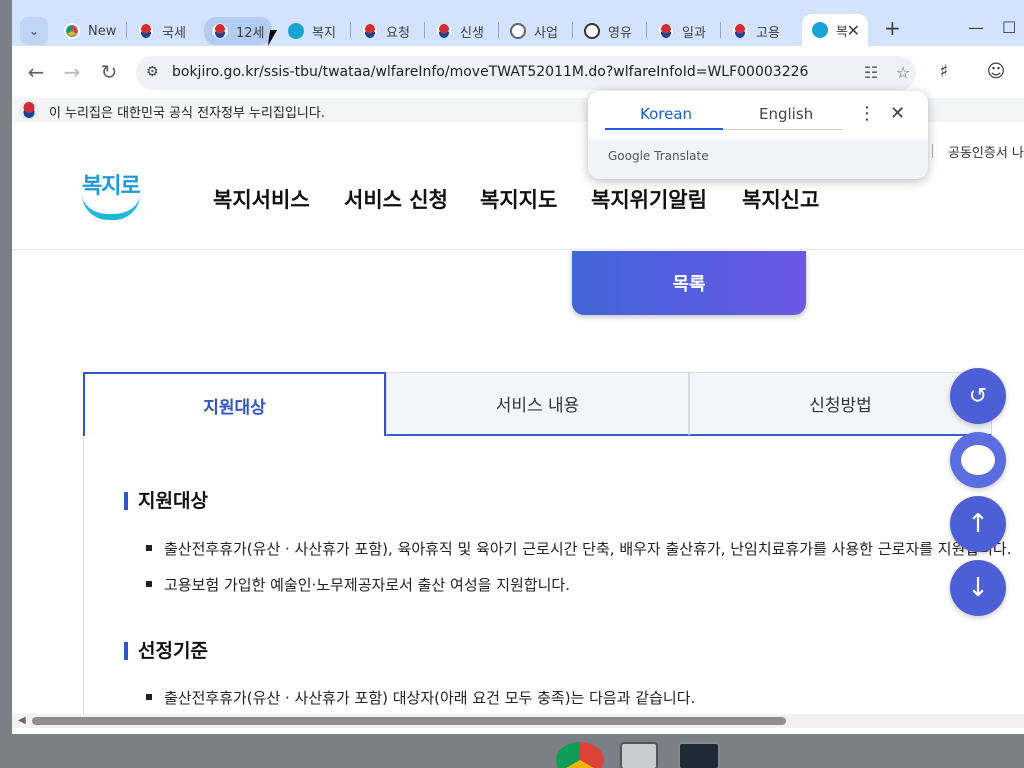  I want to click on horizontal-scrollbar: ◀, so click(518, 721).